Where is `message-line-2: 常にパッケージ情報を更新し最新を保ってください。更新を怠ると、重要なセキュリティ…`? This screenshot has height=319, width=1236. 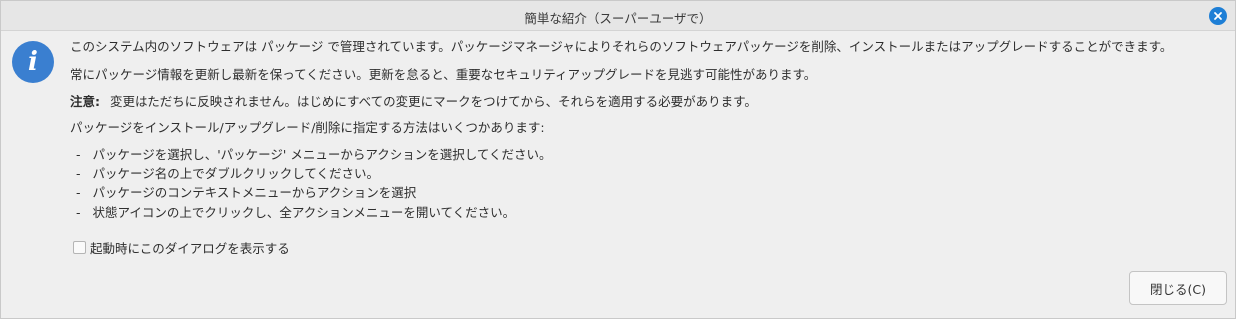
message-line-2: 常にパッケージ情報を更新し最新を保ってください。更新を怠ると、重要なセキュリティ… is located at coordinates (443, 74).